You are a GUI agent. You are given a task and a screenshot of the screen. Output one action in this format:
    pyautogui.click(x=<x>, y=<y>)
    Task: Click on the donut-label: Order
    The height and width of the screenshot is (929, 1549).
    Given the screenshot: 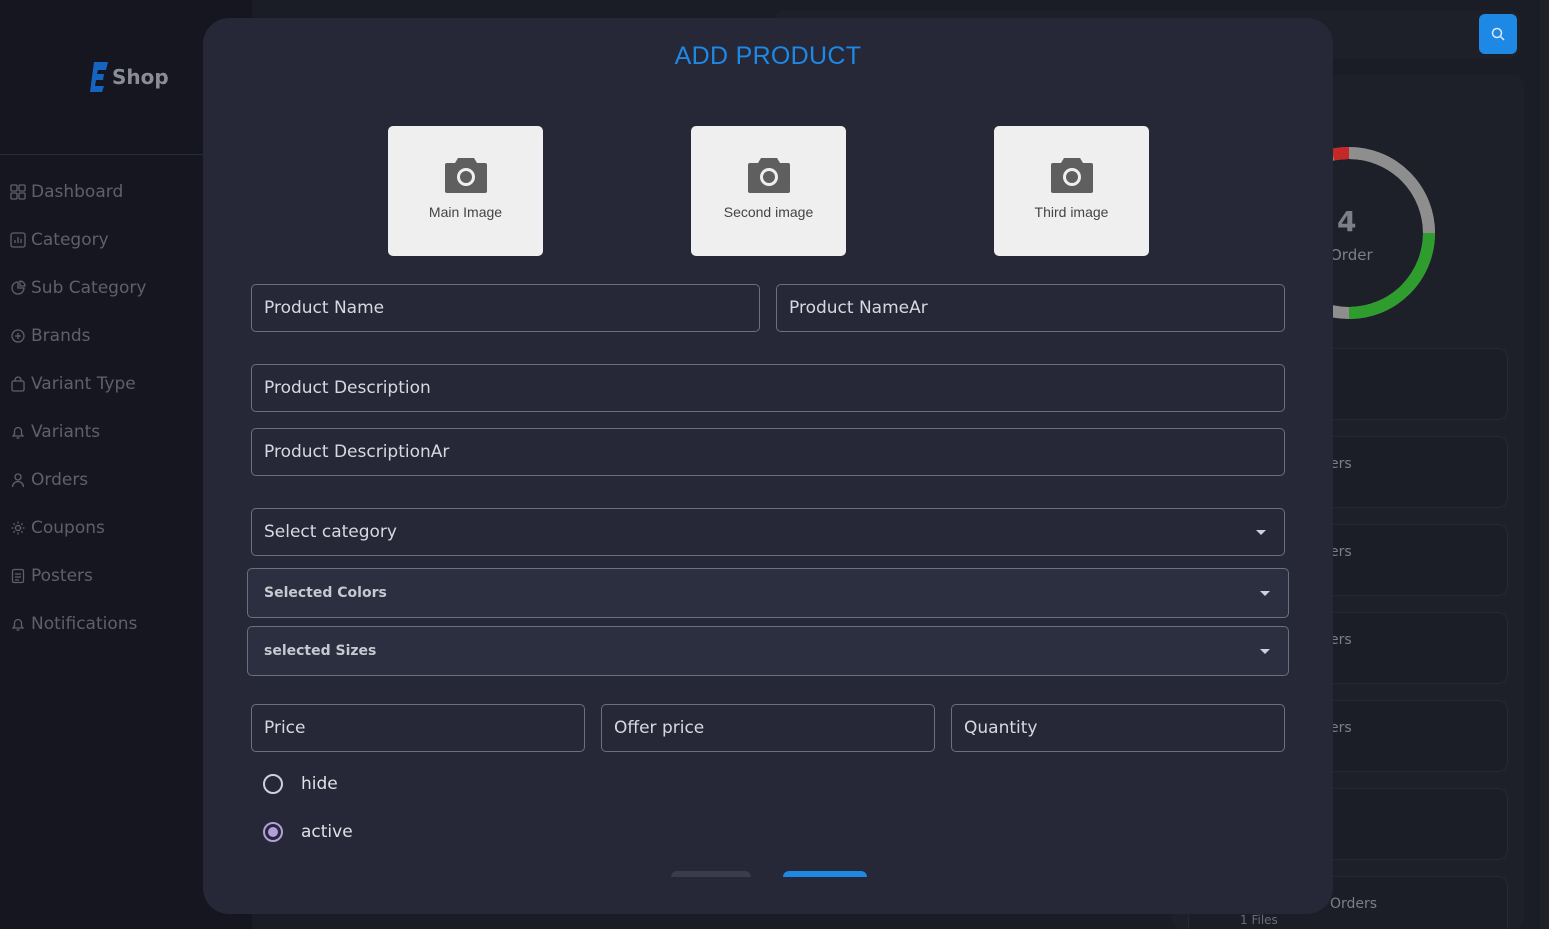 What is the action you would take?
    pyautogui.click(x=1351, y=255)
    